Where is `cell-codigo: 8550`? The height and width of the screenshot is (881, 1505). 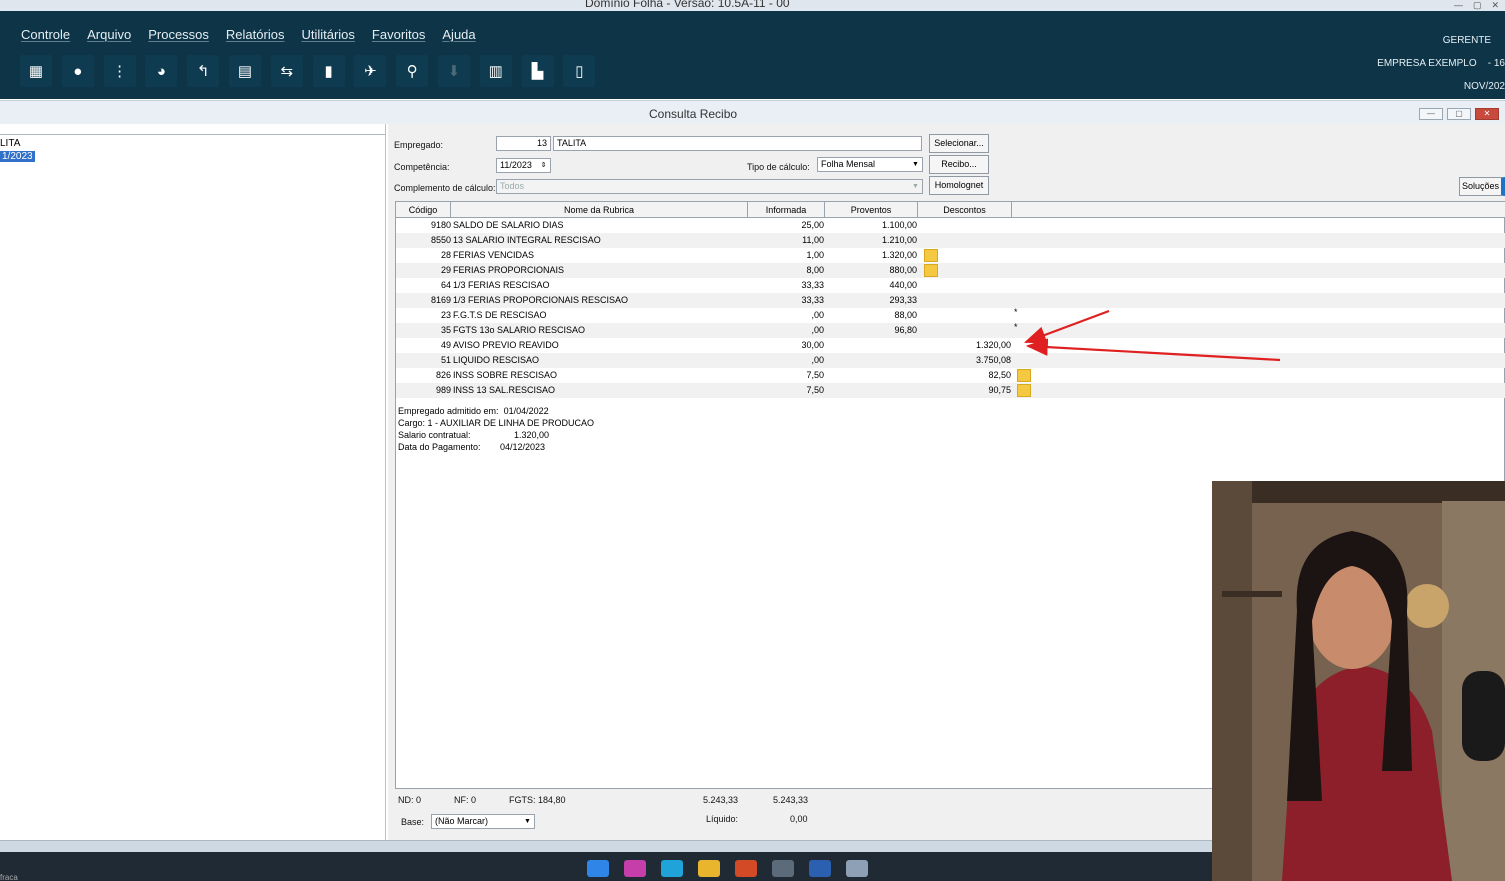
cell-codigo: 8550 is located at coordinates (440, 240).